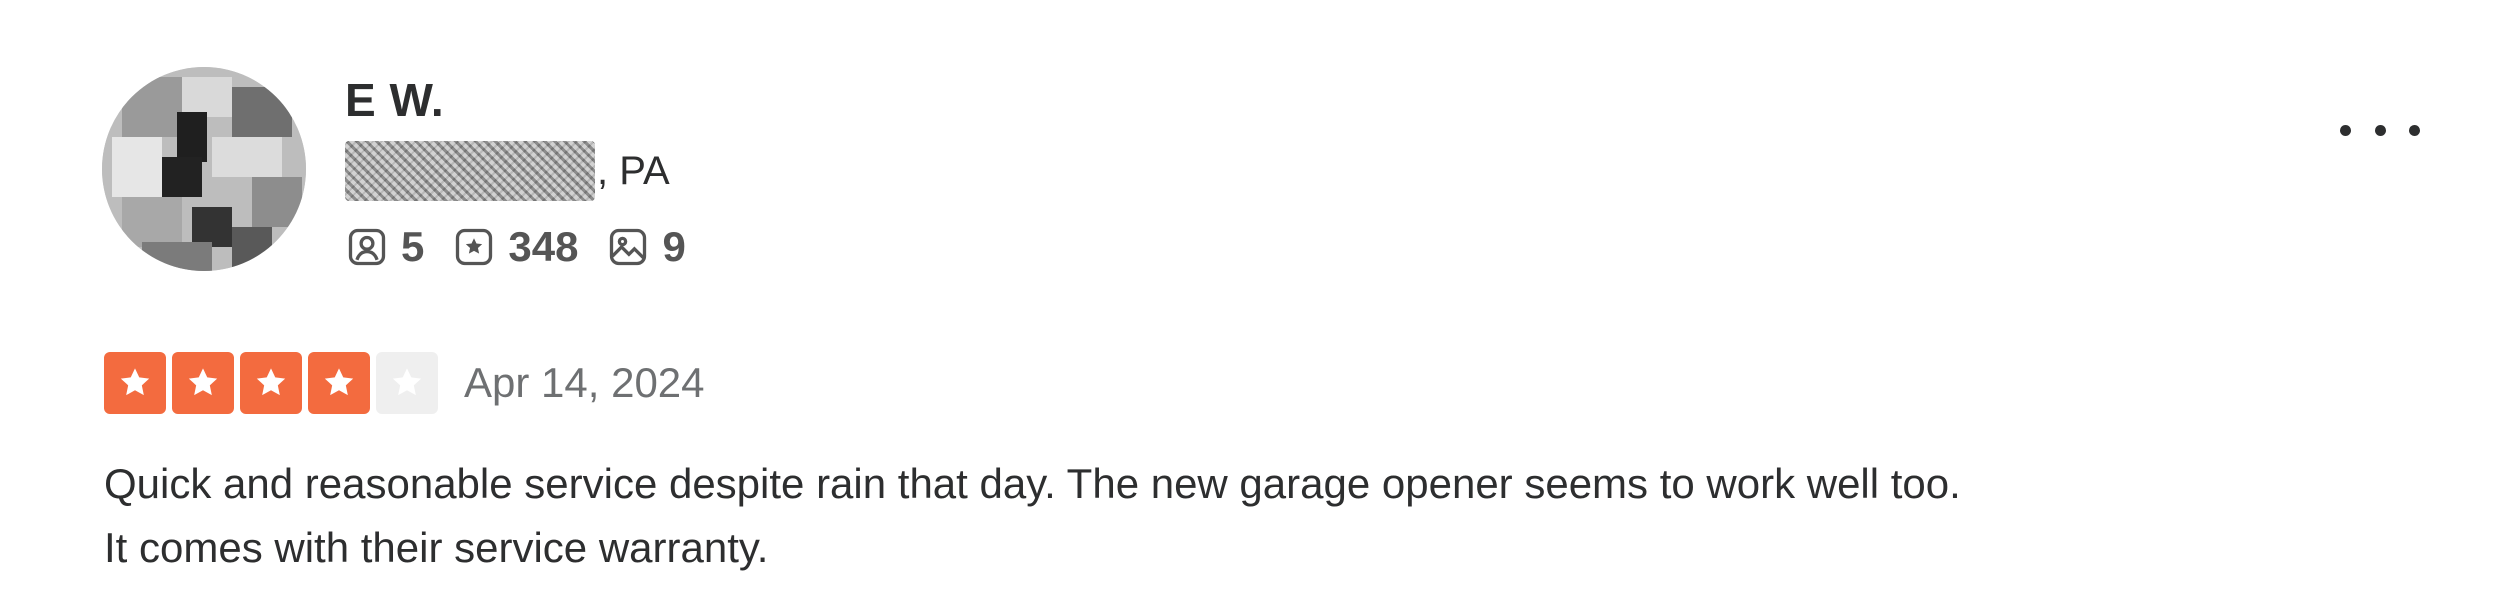 Image resolution: width=2500 pixels, height=597 pixels. Describe the element at coordinates (584, 382) in the screenshot. I see `review-date: Apr 14, 2024` at that location.